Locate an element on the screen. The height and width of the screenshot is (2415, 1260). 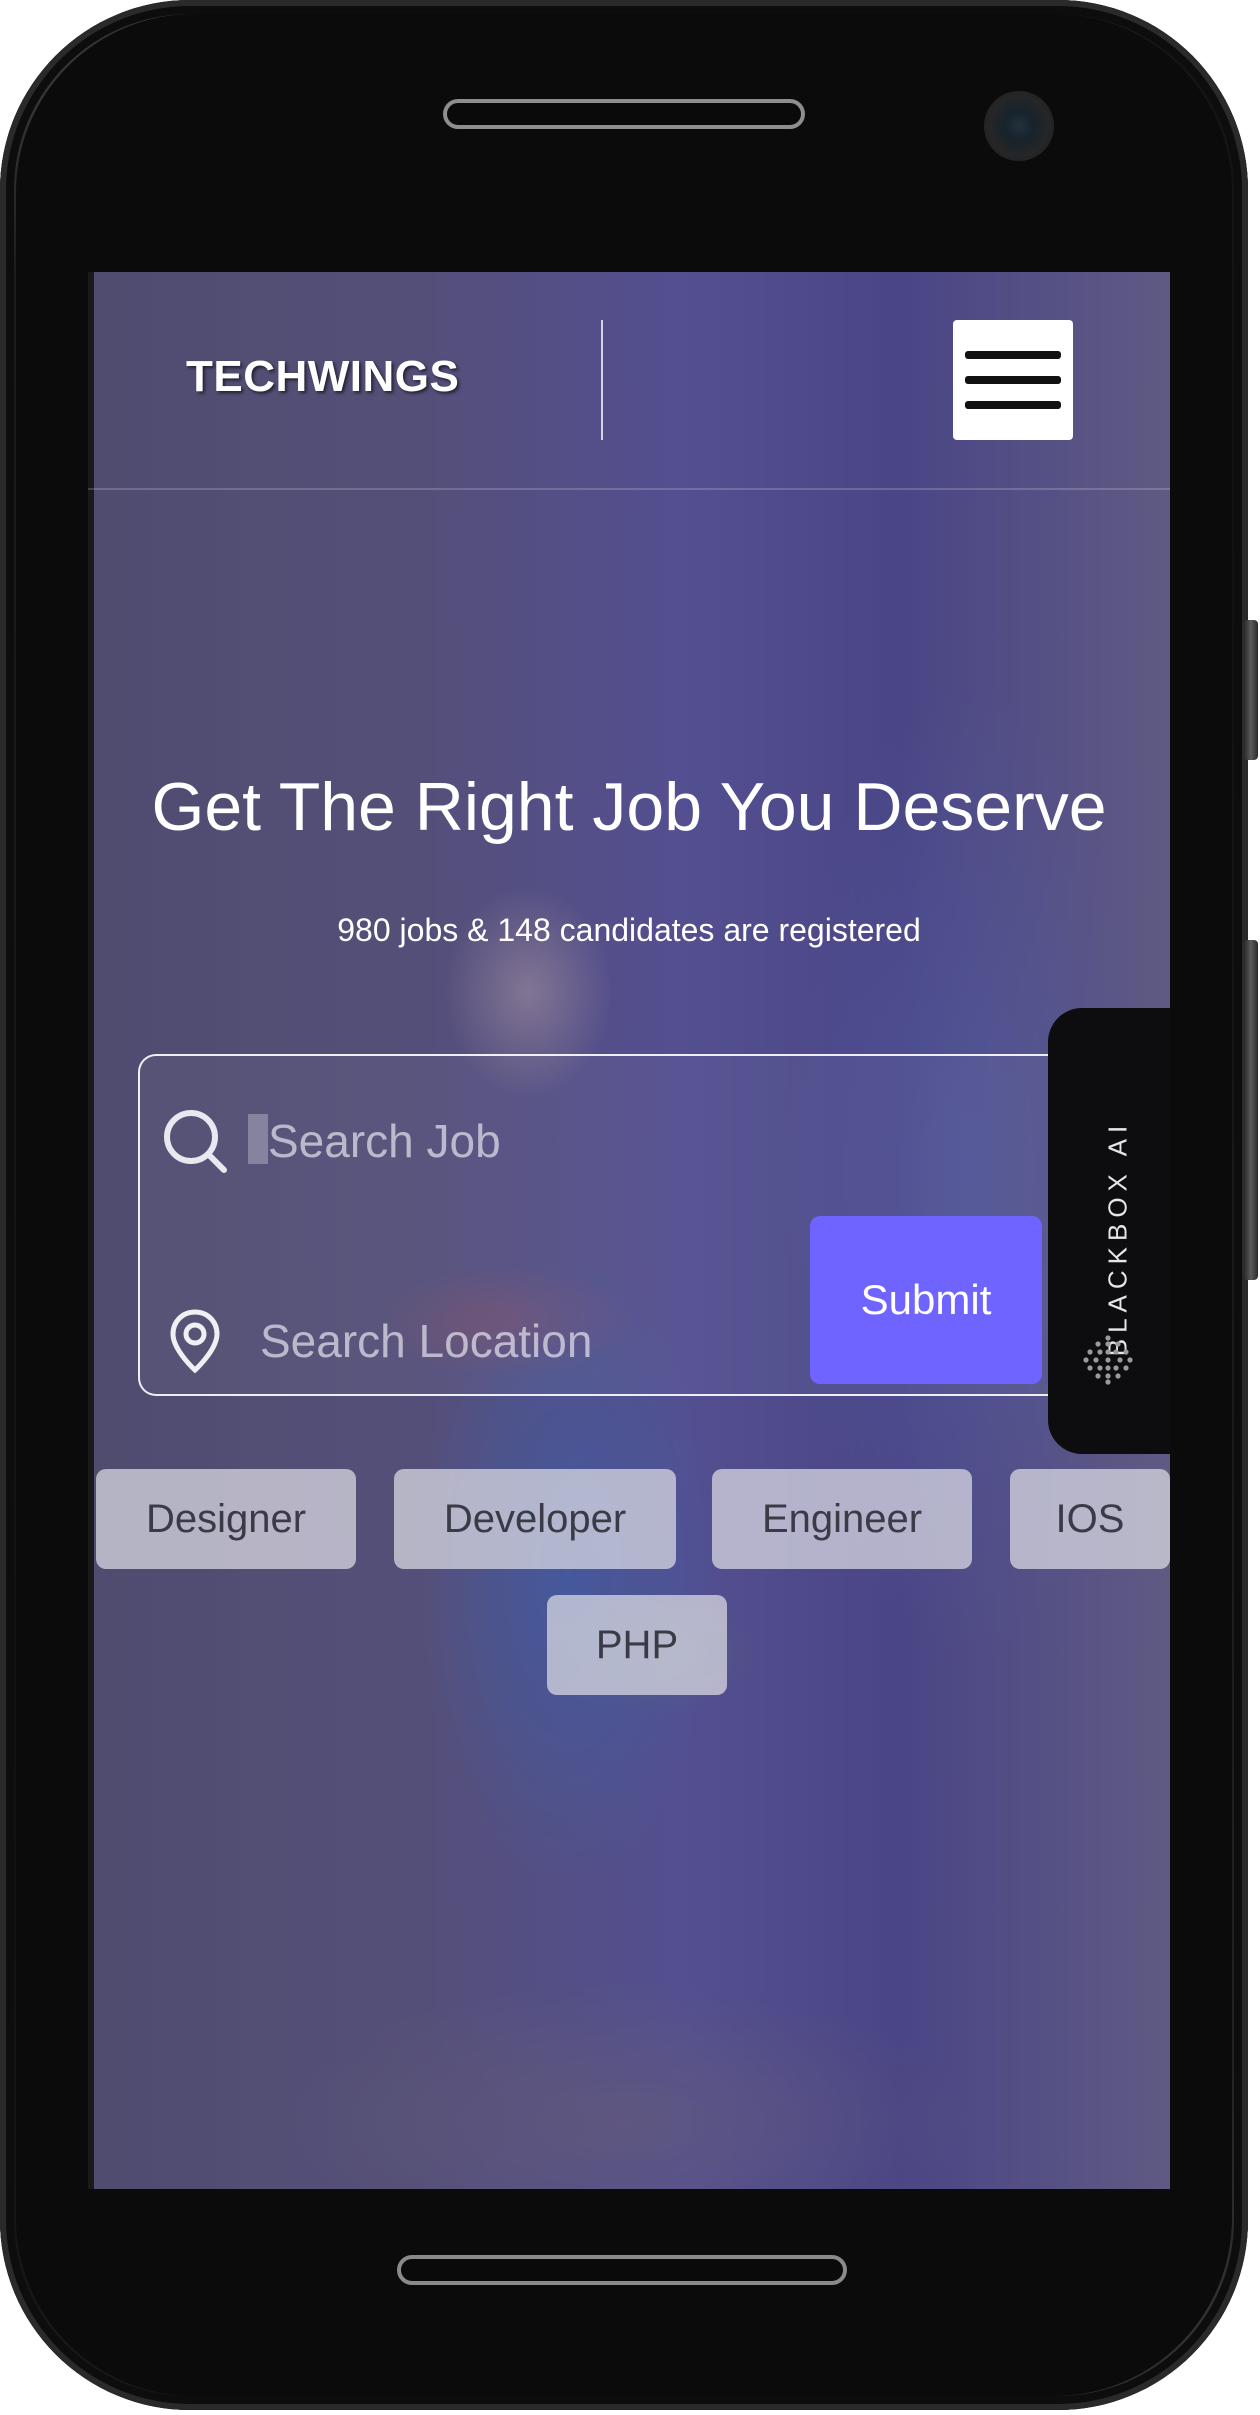
search-form: Submit is located at coordinates (638, 1225).